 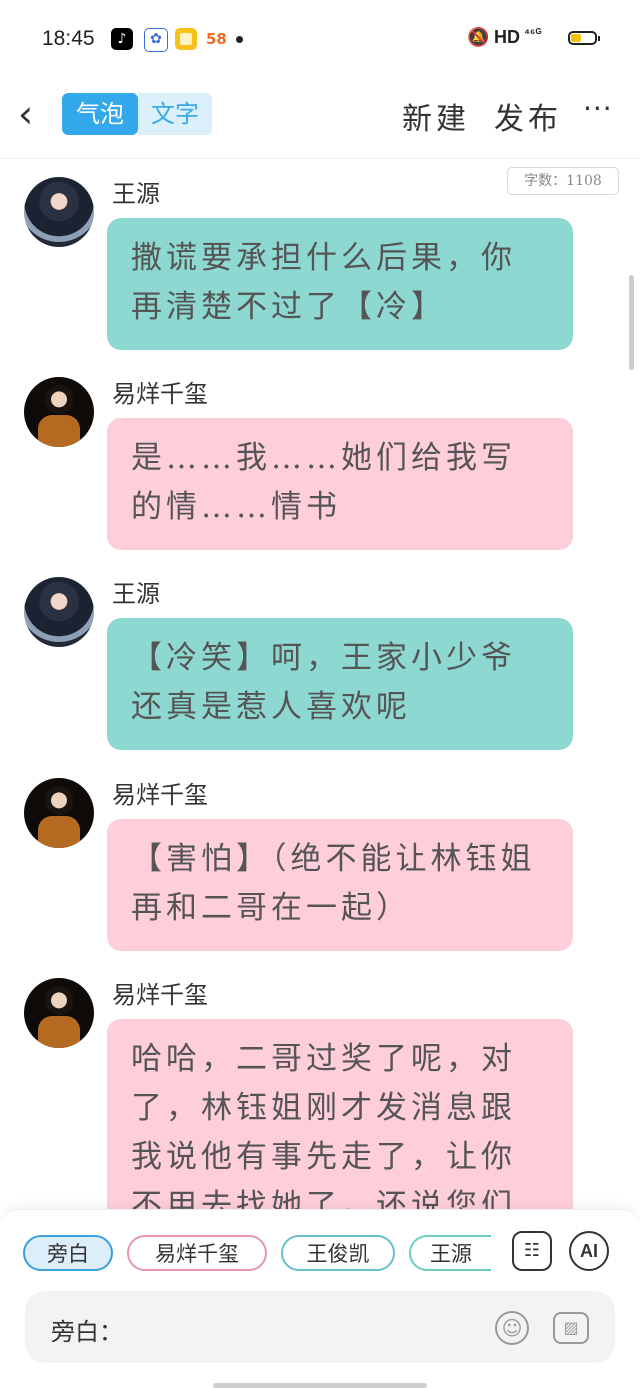 What do you see at coordinates (507, 37) in the screenshot?
I see `hd-indicator: HD` at bounding box center [507, 37].